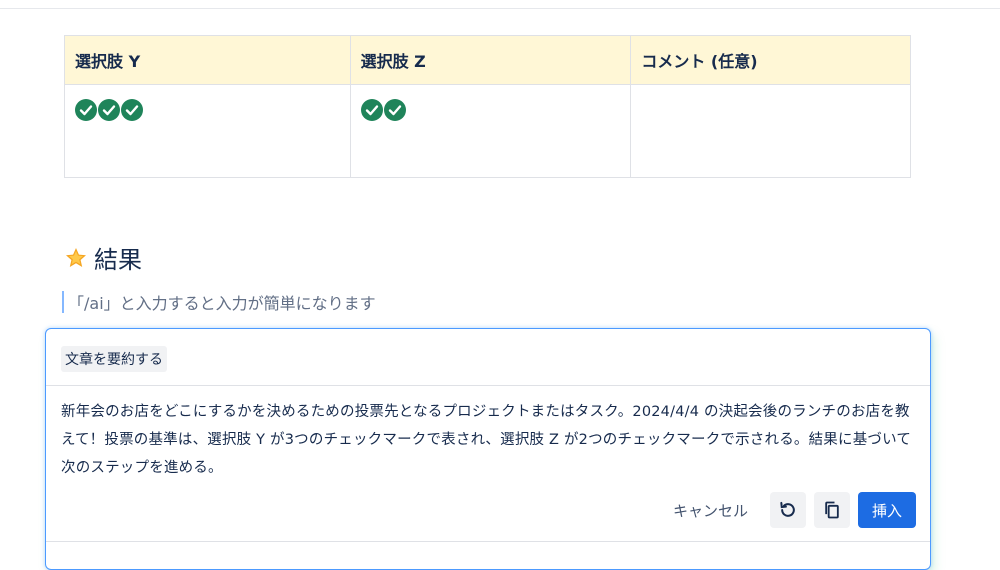  I want to click on ai-prompt-chip: 文章を要約する, so click(114, 359).